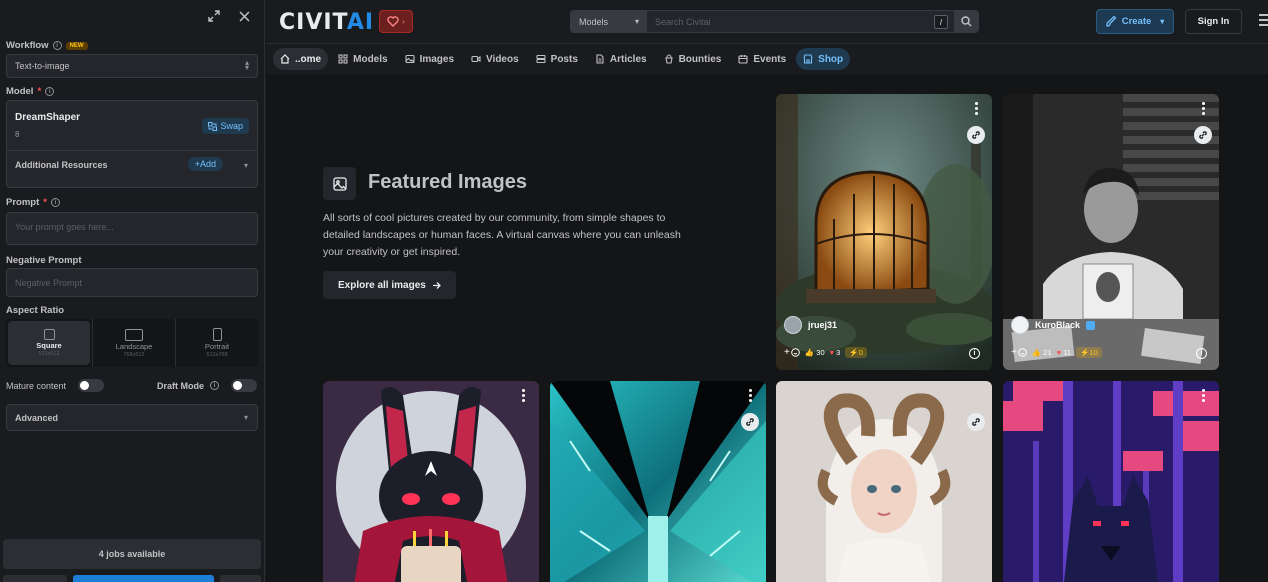 Image resolution: width=1268 pixels, height=582 pixels. Describe the element at coordinates (133, 343) in the screenshot. I see `aspect-option-landscape: Landscape 768x512` at that location.